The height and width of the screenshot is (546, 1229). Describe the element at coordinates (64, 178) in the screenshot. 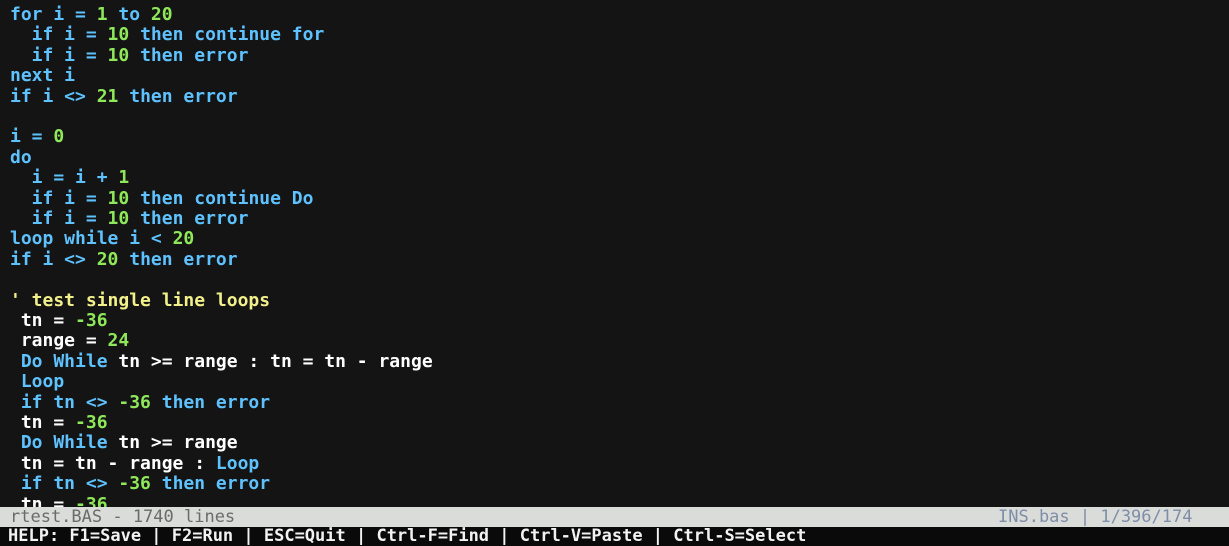

I see `code-token: i = i +` at that location.